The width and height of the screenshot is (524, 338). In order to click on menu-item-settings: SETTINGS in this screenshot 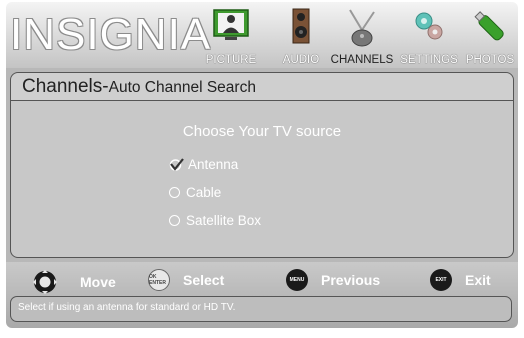, I will do `click(429, 35)`.